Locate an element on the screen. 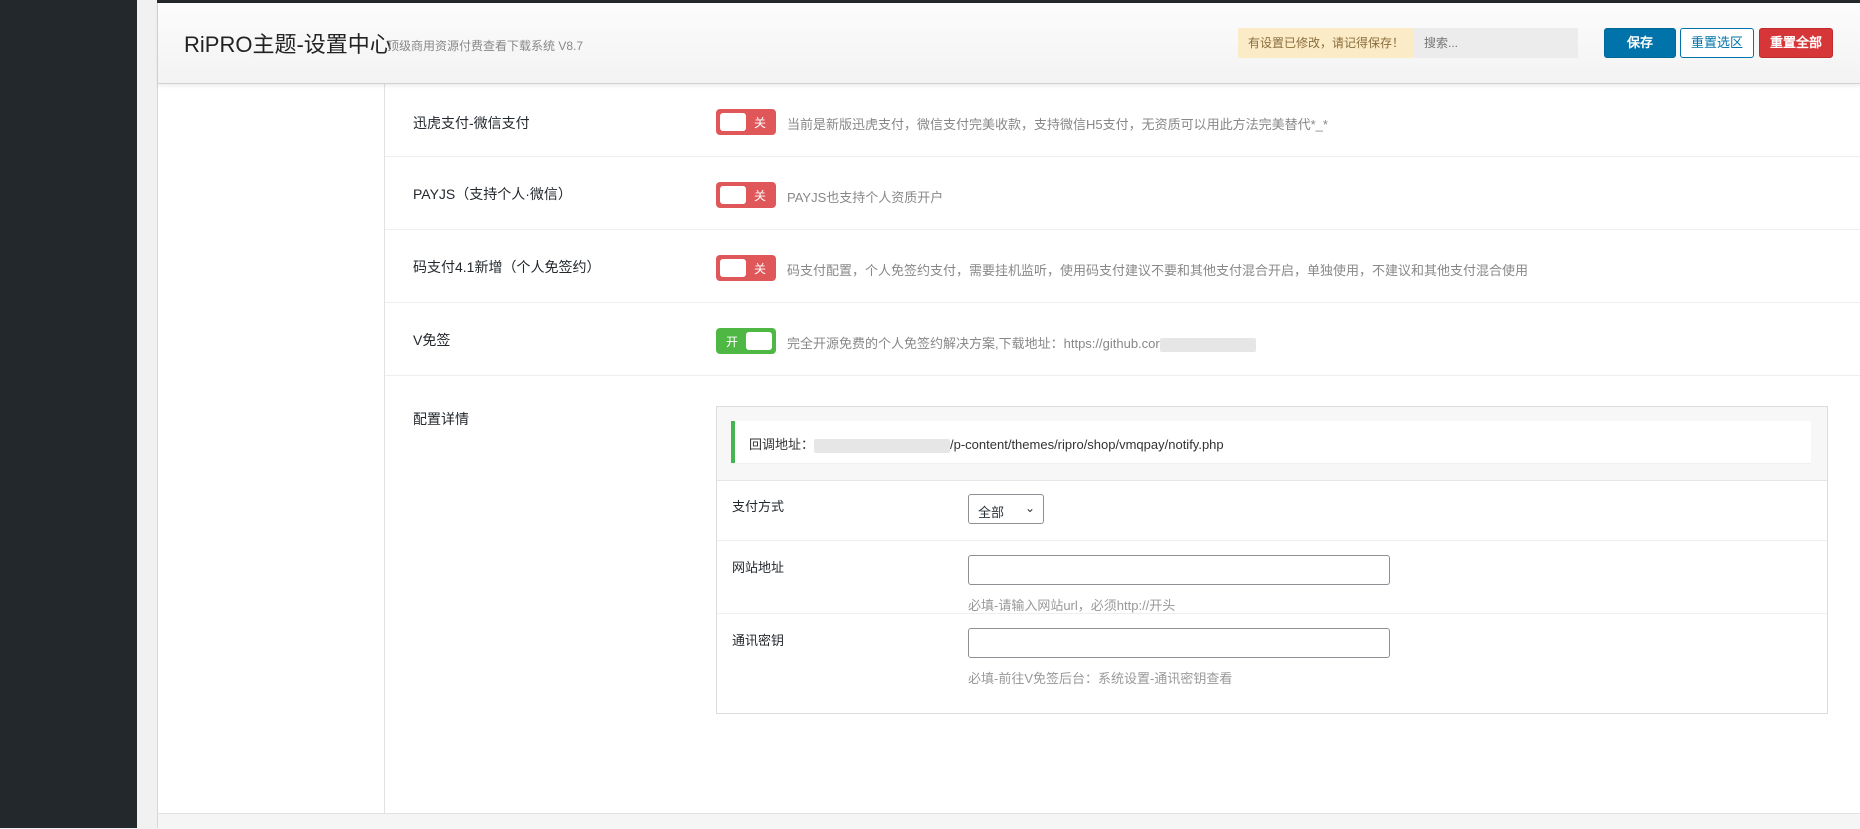 This screenshot has height=829, width=1860. reset-section-button: 重置选区 is located at coordinates (1717, 43).